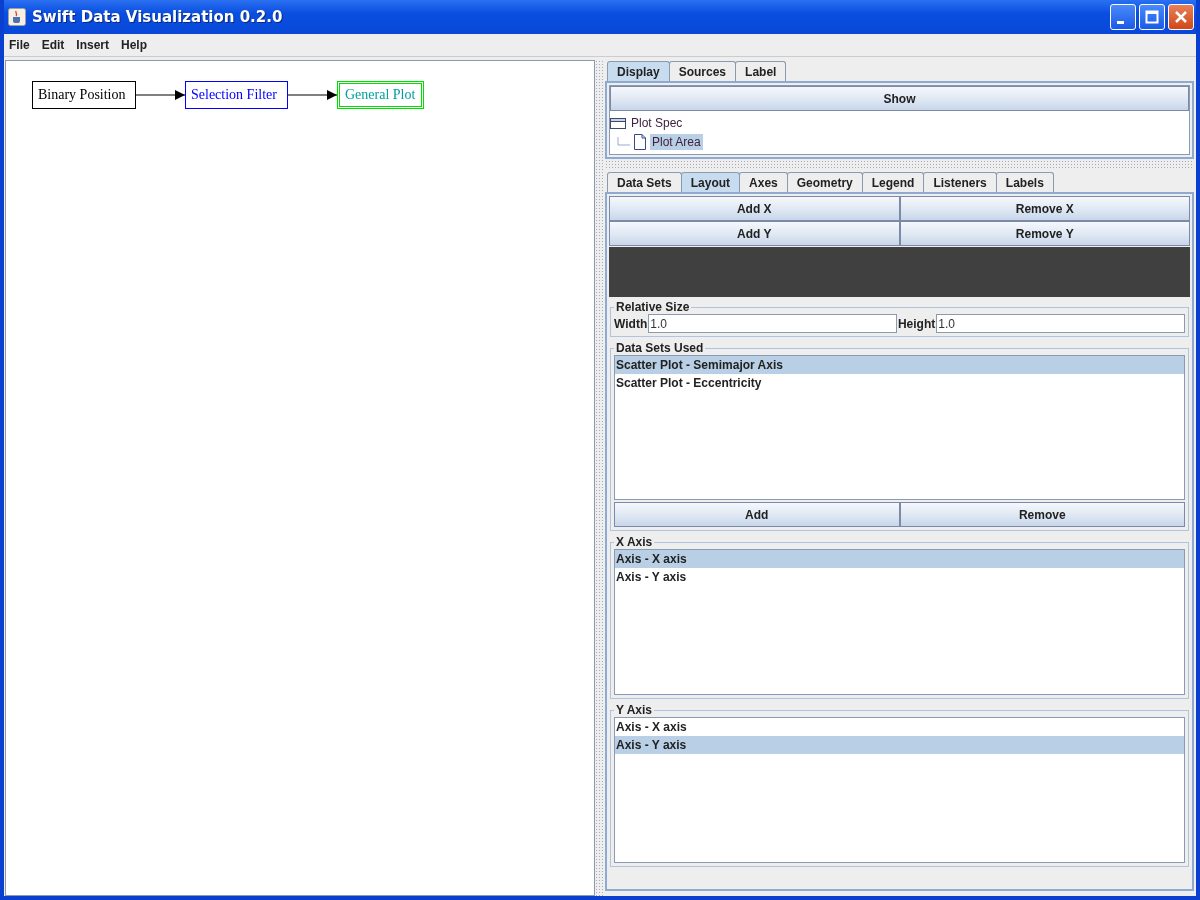 The width and height of the screenshot is (1200, 900). Describe the element at coordinates (916, 323) in the screenshot. I see `field-label: Height` at that location.